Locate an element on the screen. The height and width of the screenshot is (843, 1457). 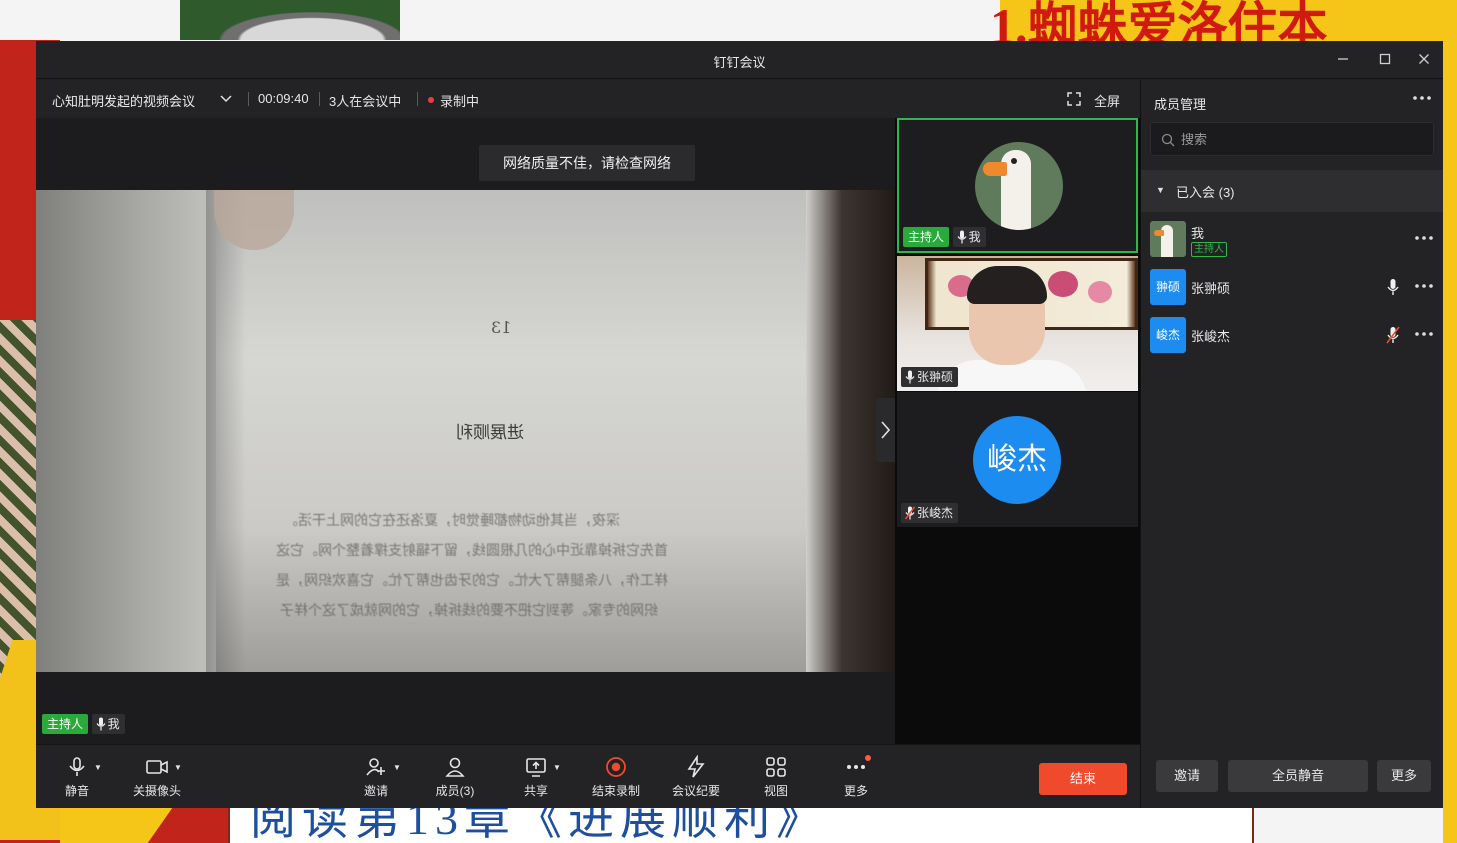
chevron-right-icon is located at coordinates (886, 430).